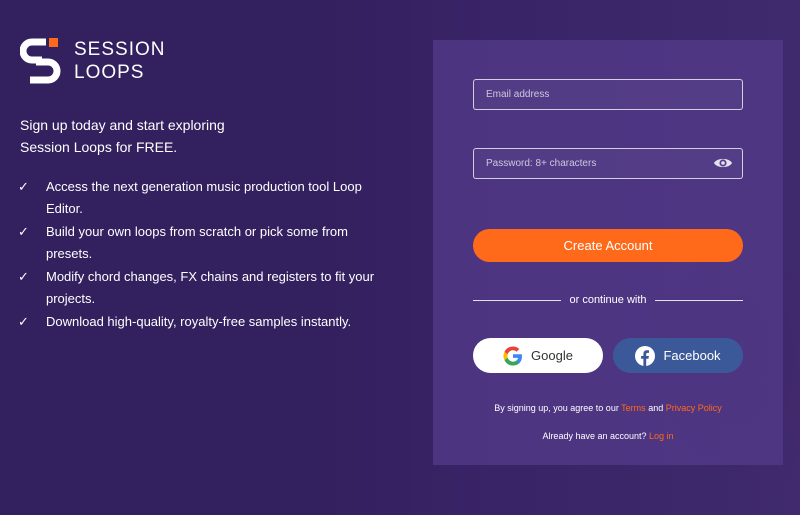  I want to click on privacy-policy-link: Privacy Policy, so click(694, 408).